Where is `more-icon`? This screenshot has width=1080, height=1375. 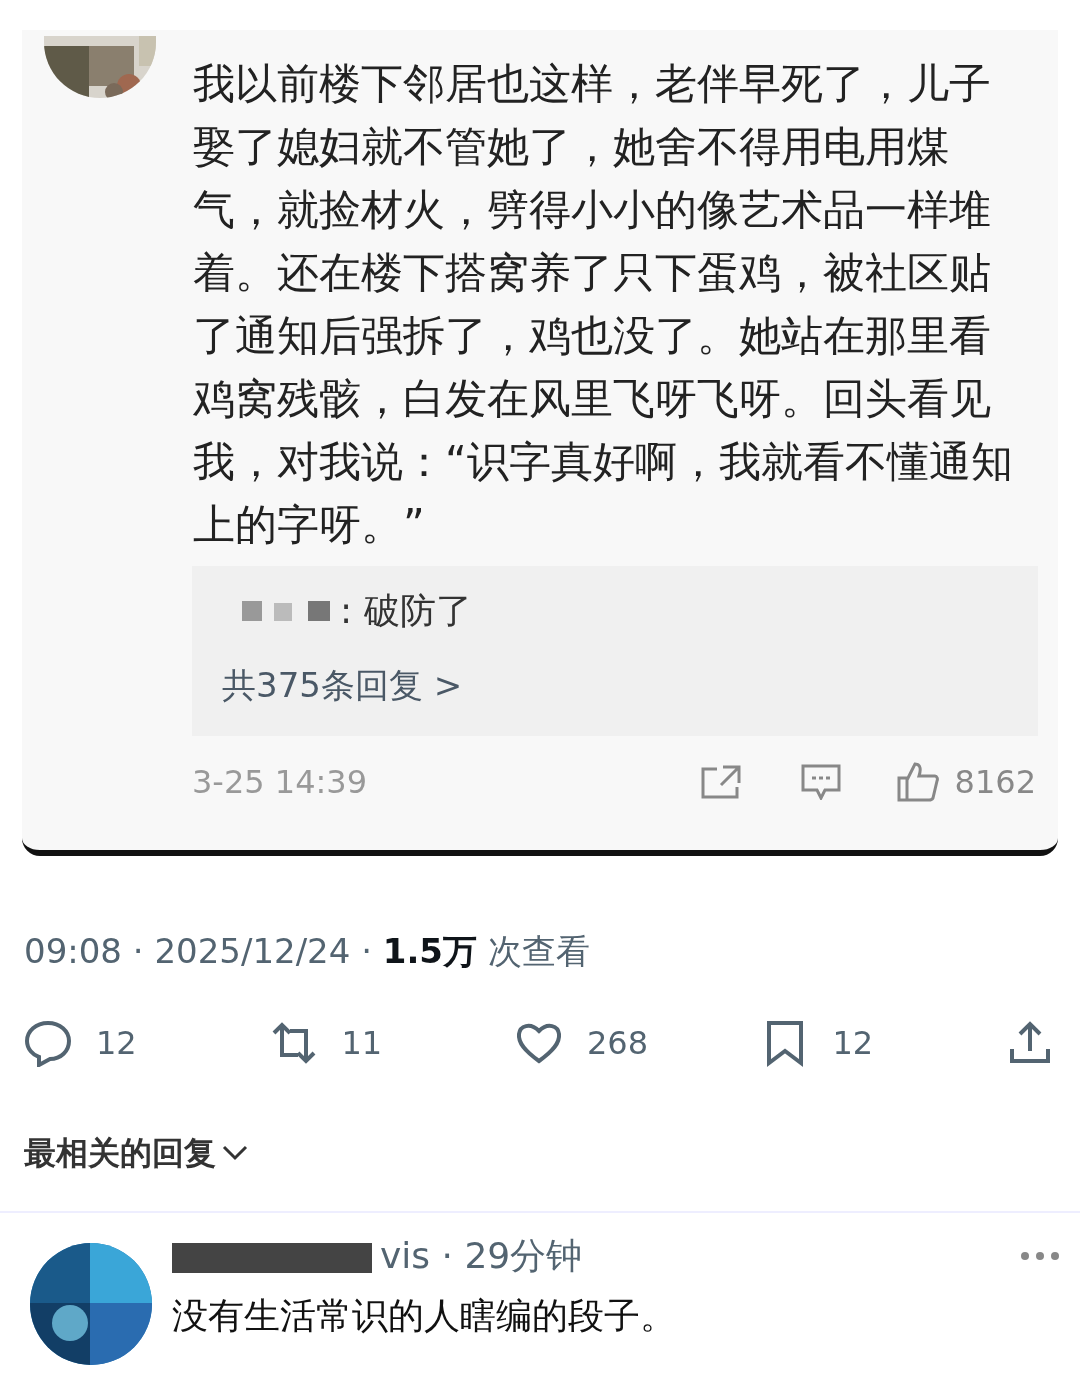
more-icon is located at coordinates (1040, 1256).